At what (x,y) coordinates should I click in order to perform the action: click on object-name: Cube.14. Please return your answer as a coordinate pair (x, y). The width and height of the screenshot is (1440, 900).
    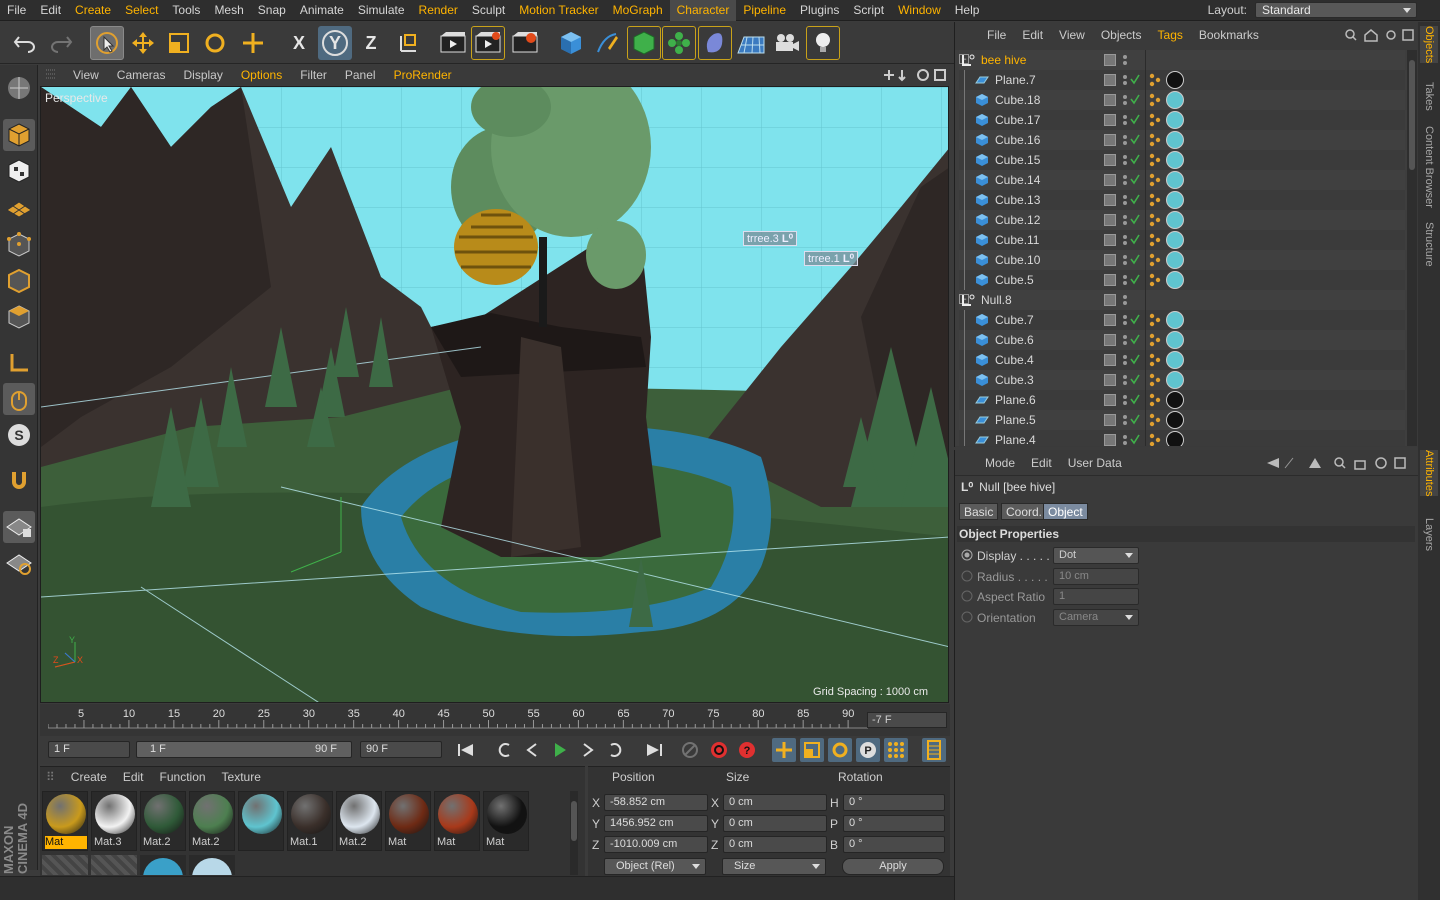
    Looking at the image, I should click on (1017, 180).